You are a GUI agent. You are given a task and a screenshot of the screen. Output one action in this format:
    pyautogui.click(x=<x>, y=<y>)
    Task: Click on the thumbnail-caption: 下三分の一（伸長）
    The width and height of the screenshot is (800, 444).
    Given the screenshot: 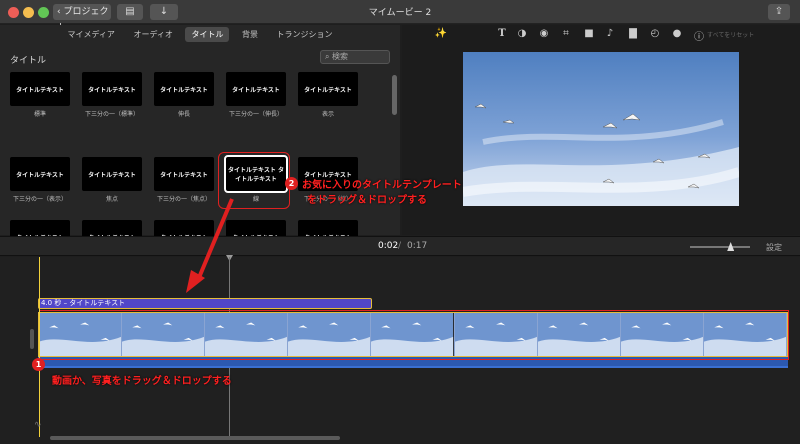 What is the action you would take?
    pyautogui.click(x=255, y=114)
    